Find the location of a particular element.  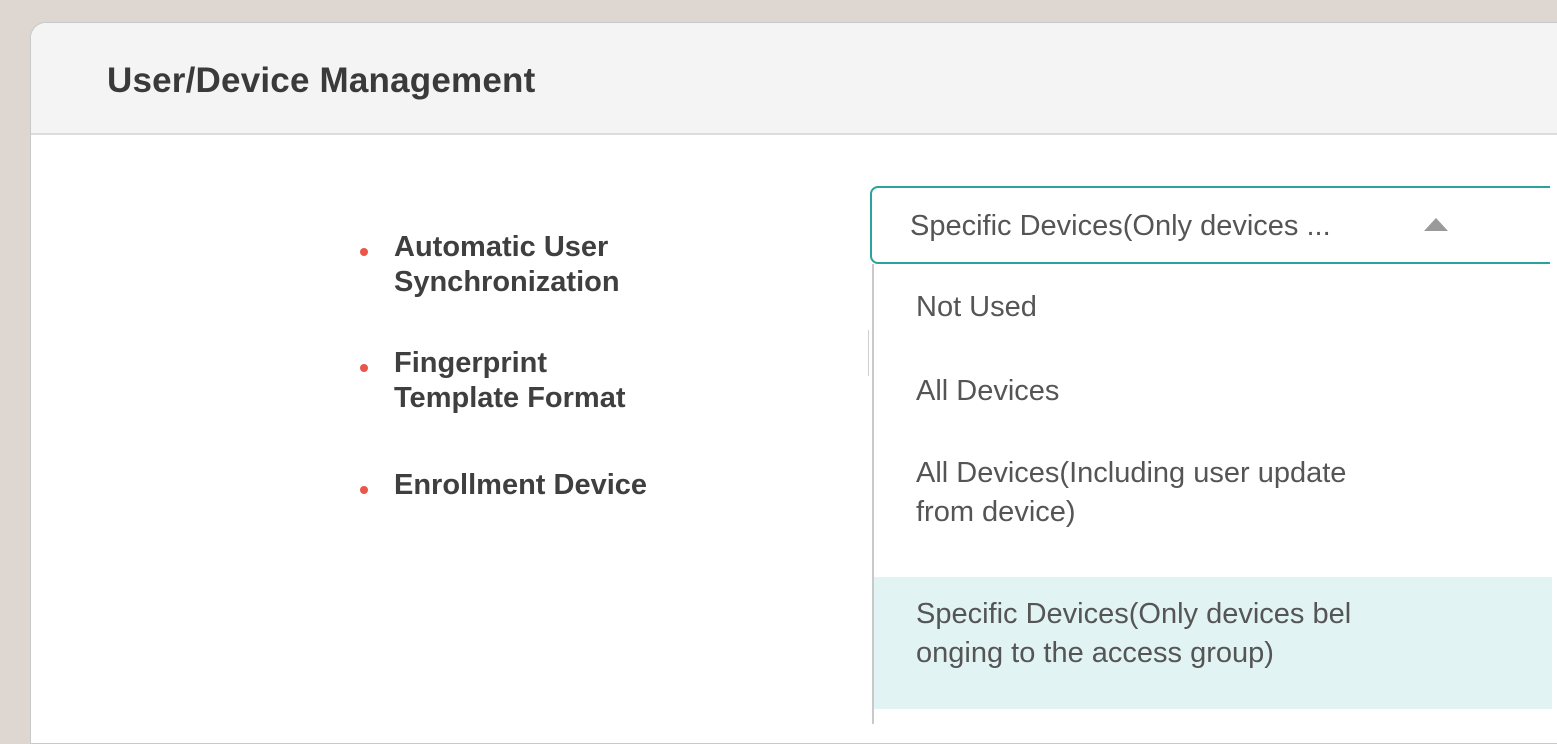

field-label-text: Enrollment Device is located at coordinates (559, 485).